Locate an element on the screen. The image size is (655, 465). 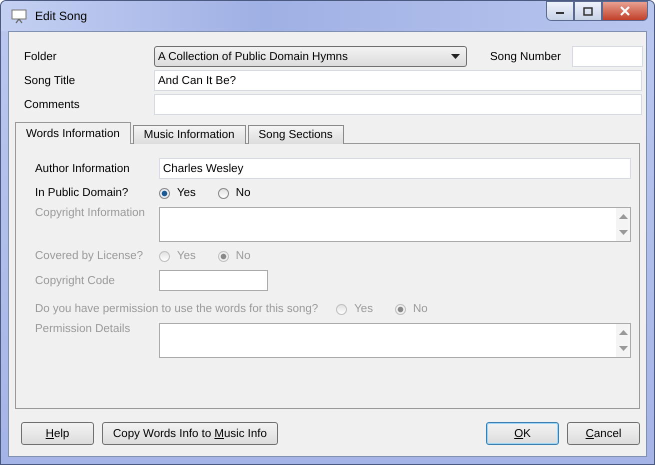
close-button is located at coordinates (625, 11).